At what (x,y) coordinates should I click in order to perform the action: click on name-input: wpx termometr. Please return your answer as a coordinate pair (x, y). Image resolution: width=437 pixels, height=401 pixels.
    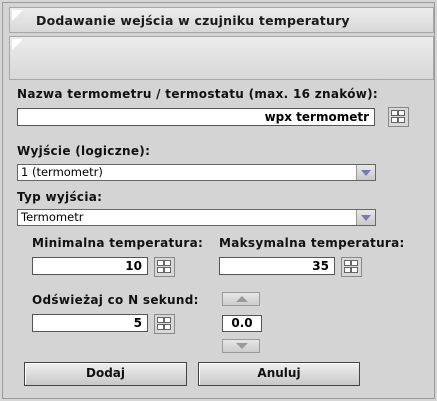
    Looking at the image, I should click on (196, 117).